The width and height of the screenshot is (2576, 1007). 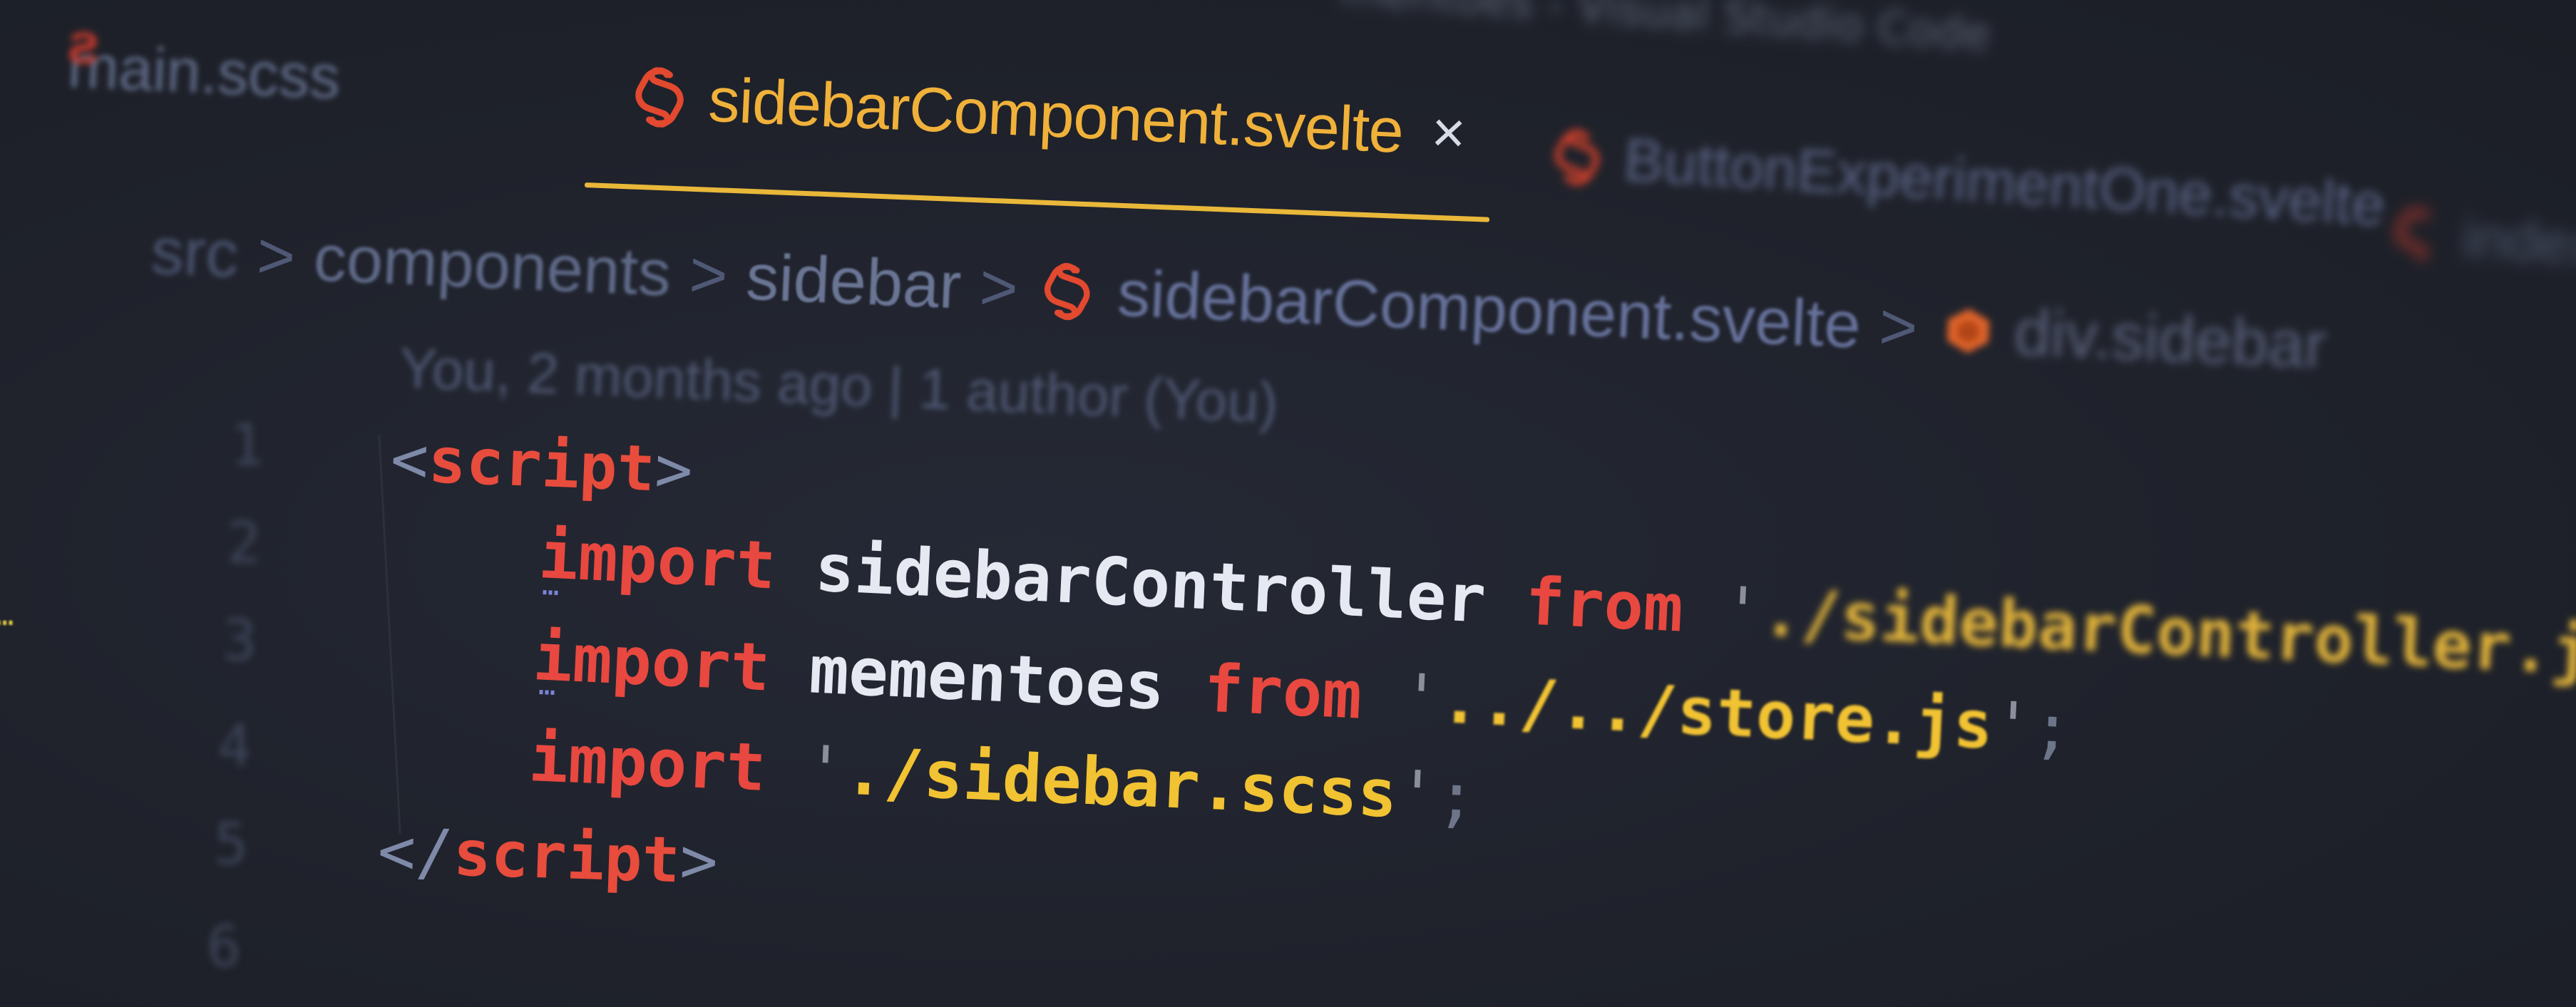 What do you see at coordinates (838, 385) in the screenshot?
I see `git-blame-annotation: You, 2 months ago | 1 author (You)` at bounding box center [838, 385].